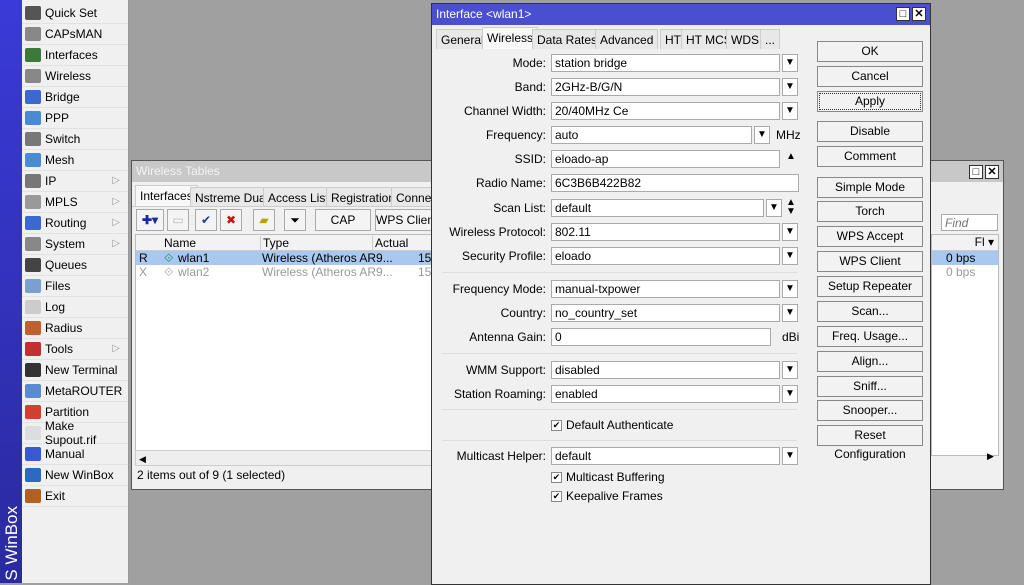  What do you see at coordinates (870, 443) in the screenshot?
I see `reset-configuration-button: Reset Configuration` at bounding box center [870, 443].